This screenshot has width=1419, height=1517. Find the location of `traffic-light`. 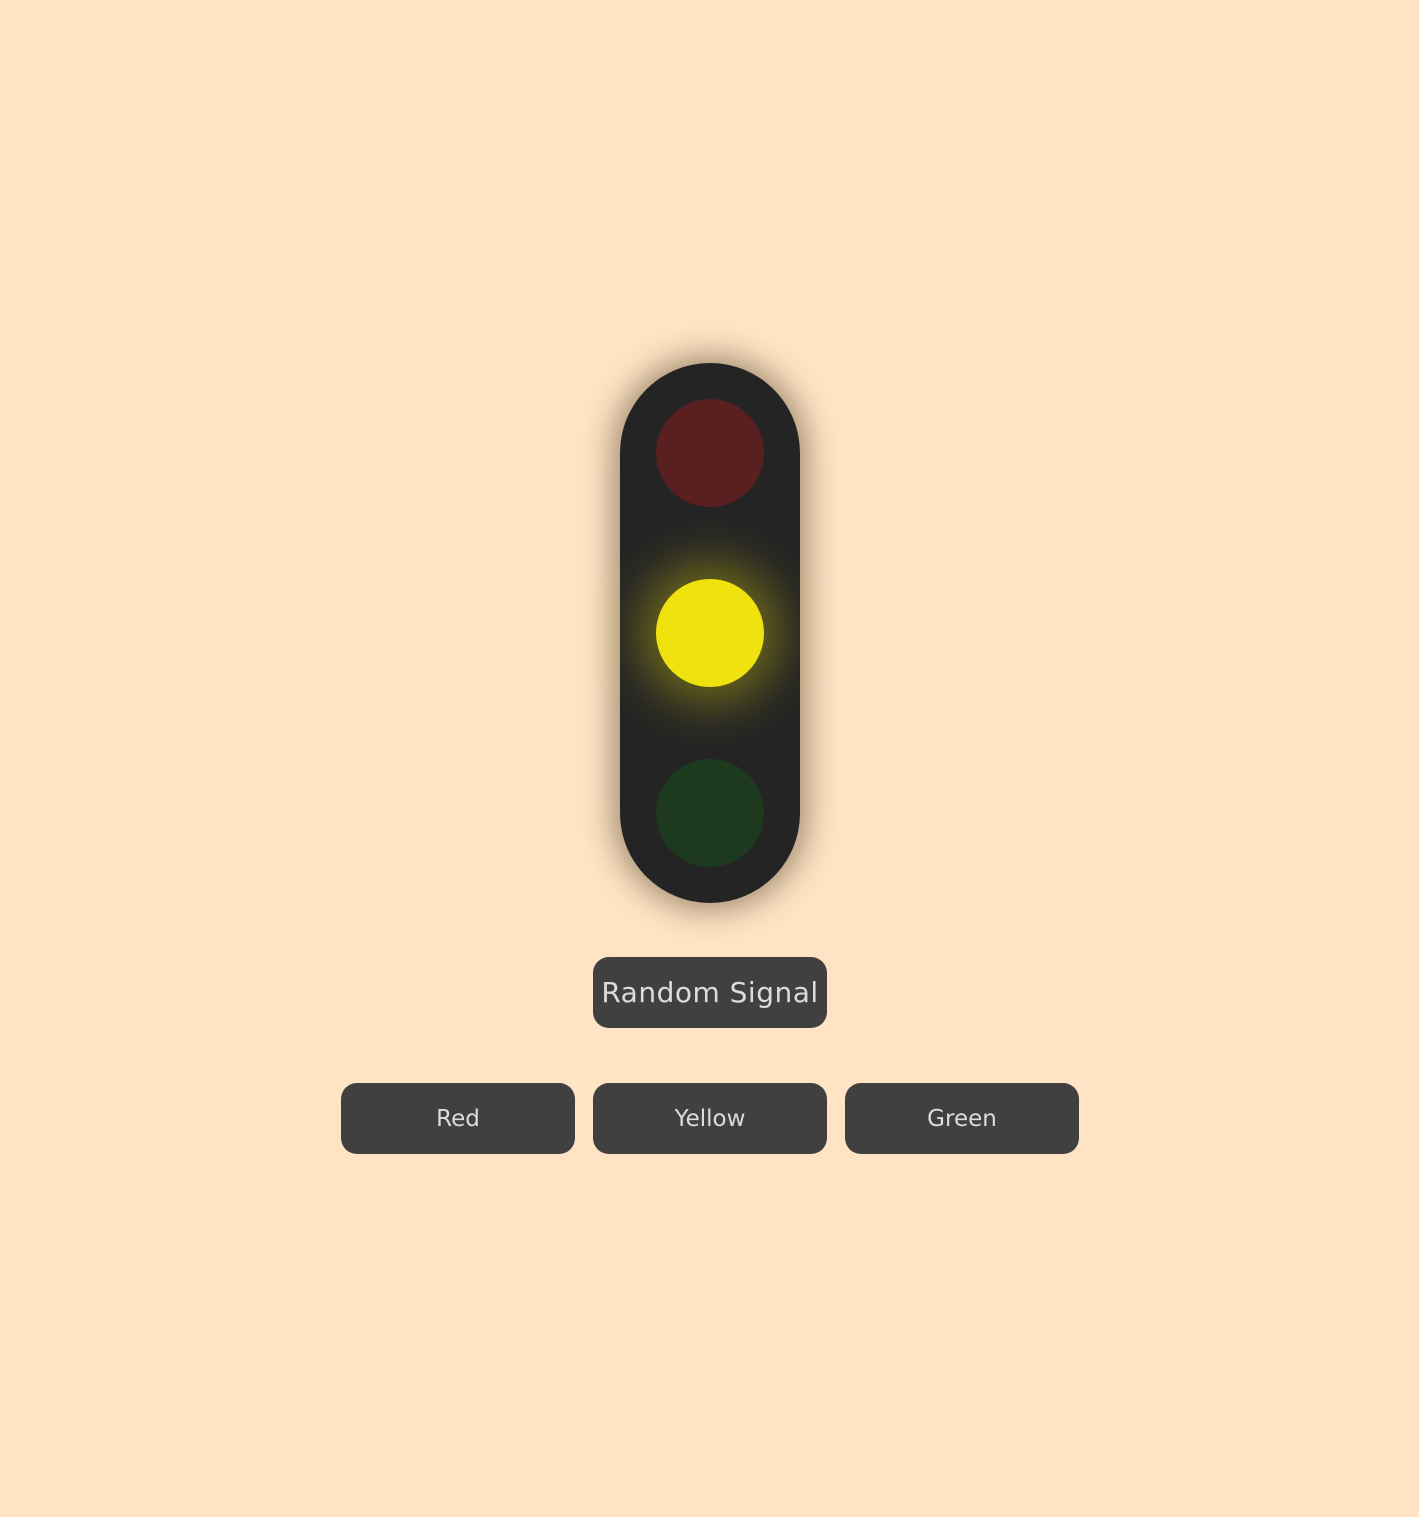

traffic-light is located at coordinates (710, 633).